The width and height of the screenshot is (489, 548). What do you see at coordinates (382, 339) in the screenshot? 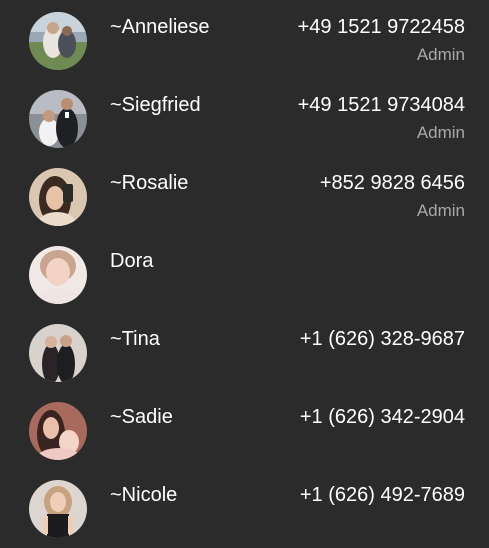
I see `member-phone: +1 (626) 328-9687` at bounding box center [382, 339].